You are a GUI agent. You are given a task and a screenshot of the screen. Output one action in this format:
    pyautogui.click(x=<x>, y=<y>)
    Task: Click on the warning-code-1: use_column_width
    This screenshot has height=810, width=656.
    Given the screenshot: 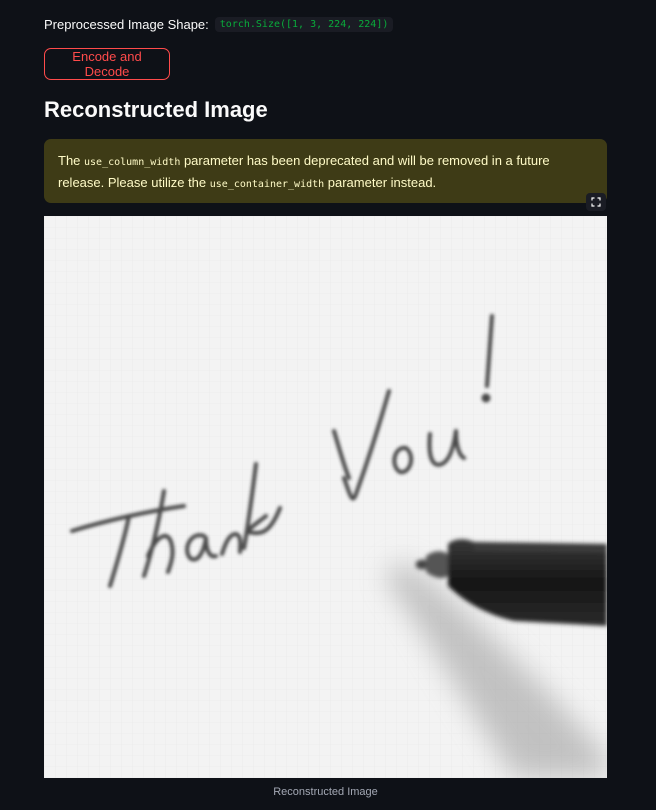 What is the action you would take?
    pyautogui.click(x=132, y=162)
    